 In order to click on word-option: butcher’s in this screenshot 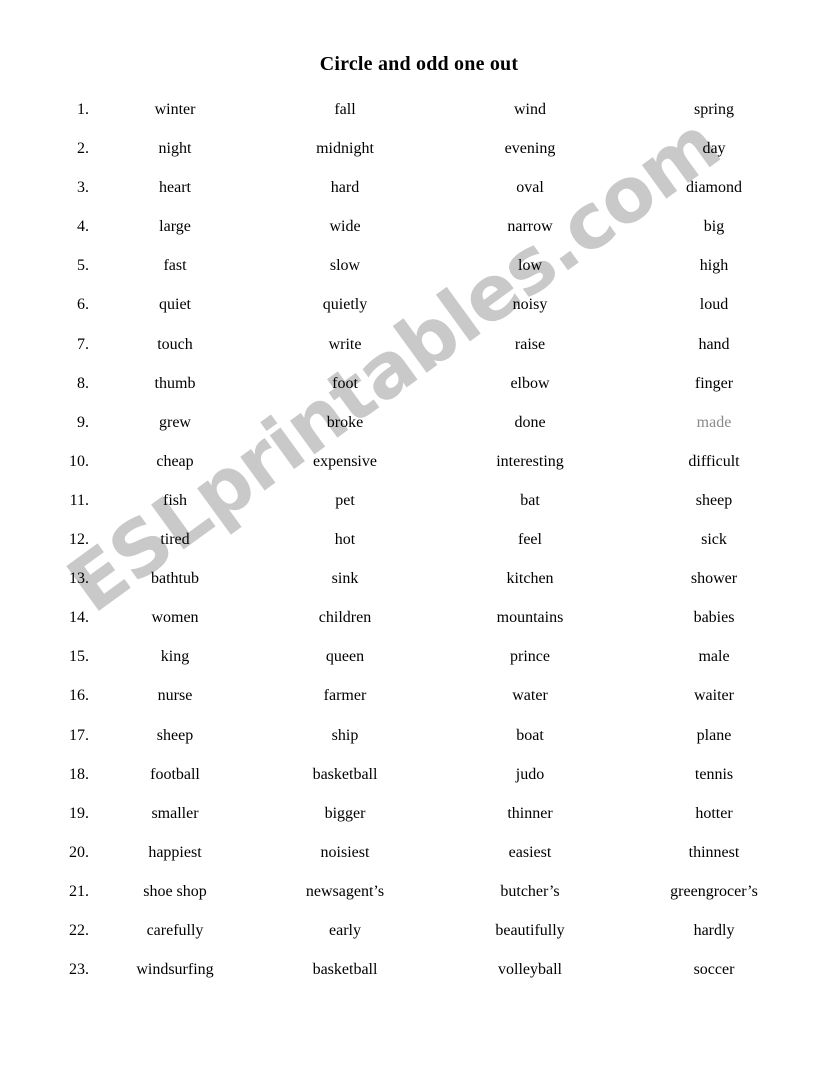, I will do `click(530, 892)`.